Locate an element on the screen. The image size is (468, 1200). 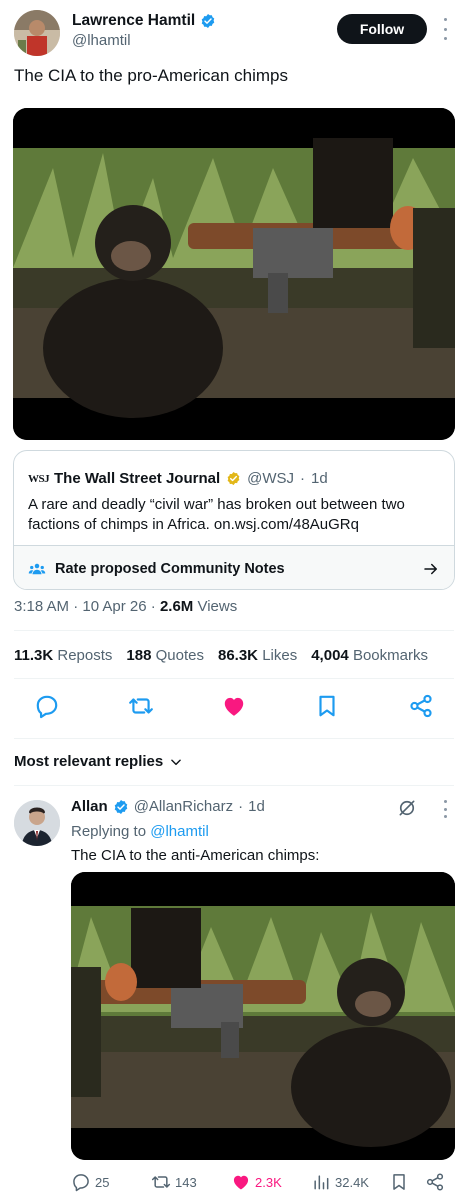
views-label: Views is located at coordinates (217, 606).